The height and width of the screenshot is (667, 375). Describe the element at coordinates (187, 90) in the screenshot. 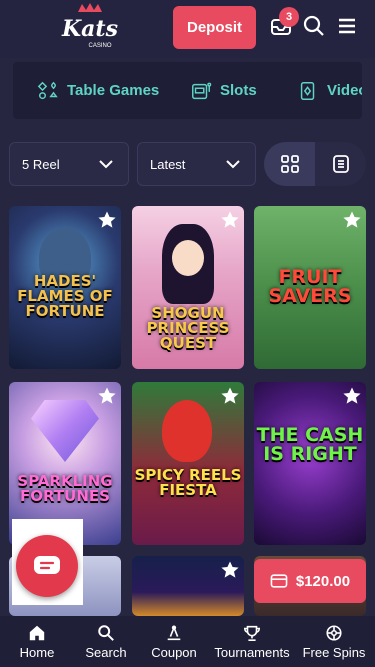

I see `category-bar: Table Games Slots Video` at that location.